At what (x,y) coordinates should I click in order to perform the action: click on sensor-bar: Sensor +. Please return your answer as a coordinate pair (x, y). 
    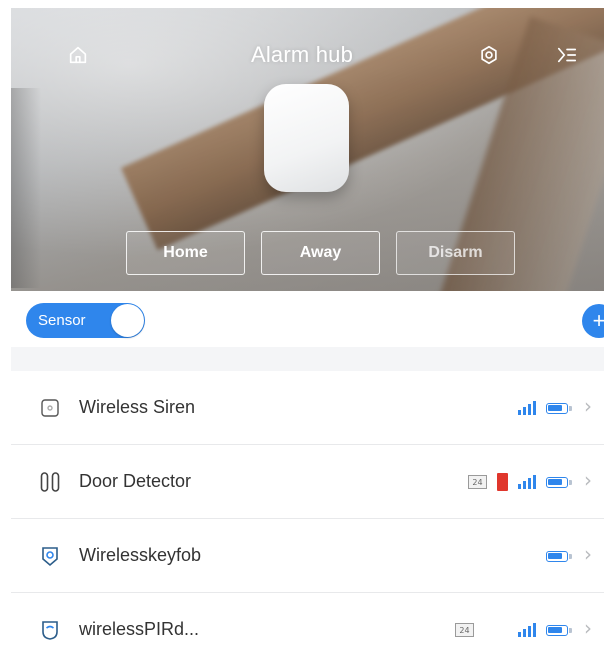
    Looking at the image, I should click on (307, 319).